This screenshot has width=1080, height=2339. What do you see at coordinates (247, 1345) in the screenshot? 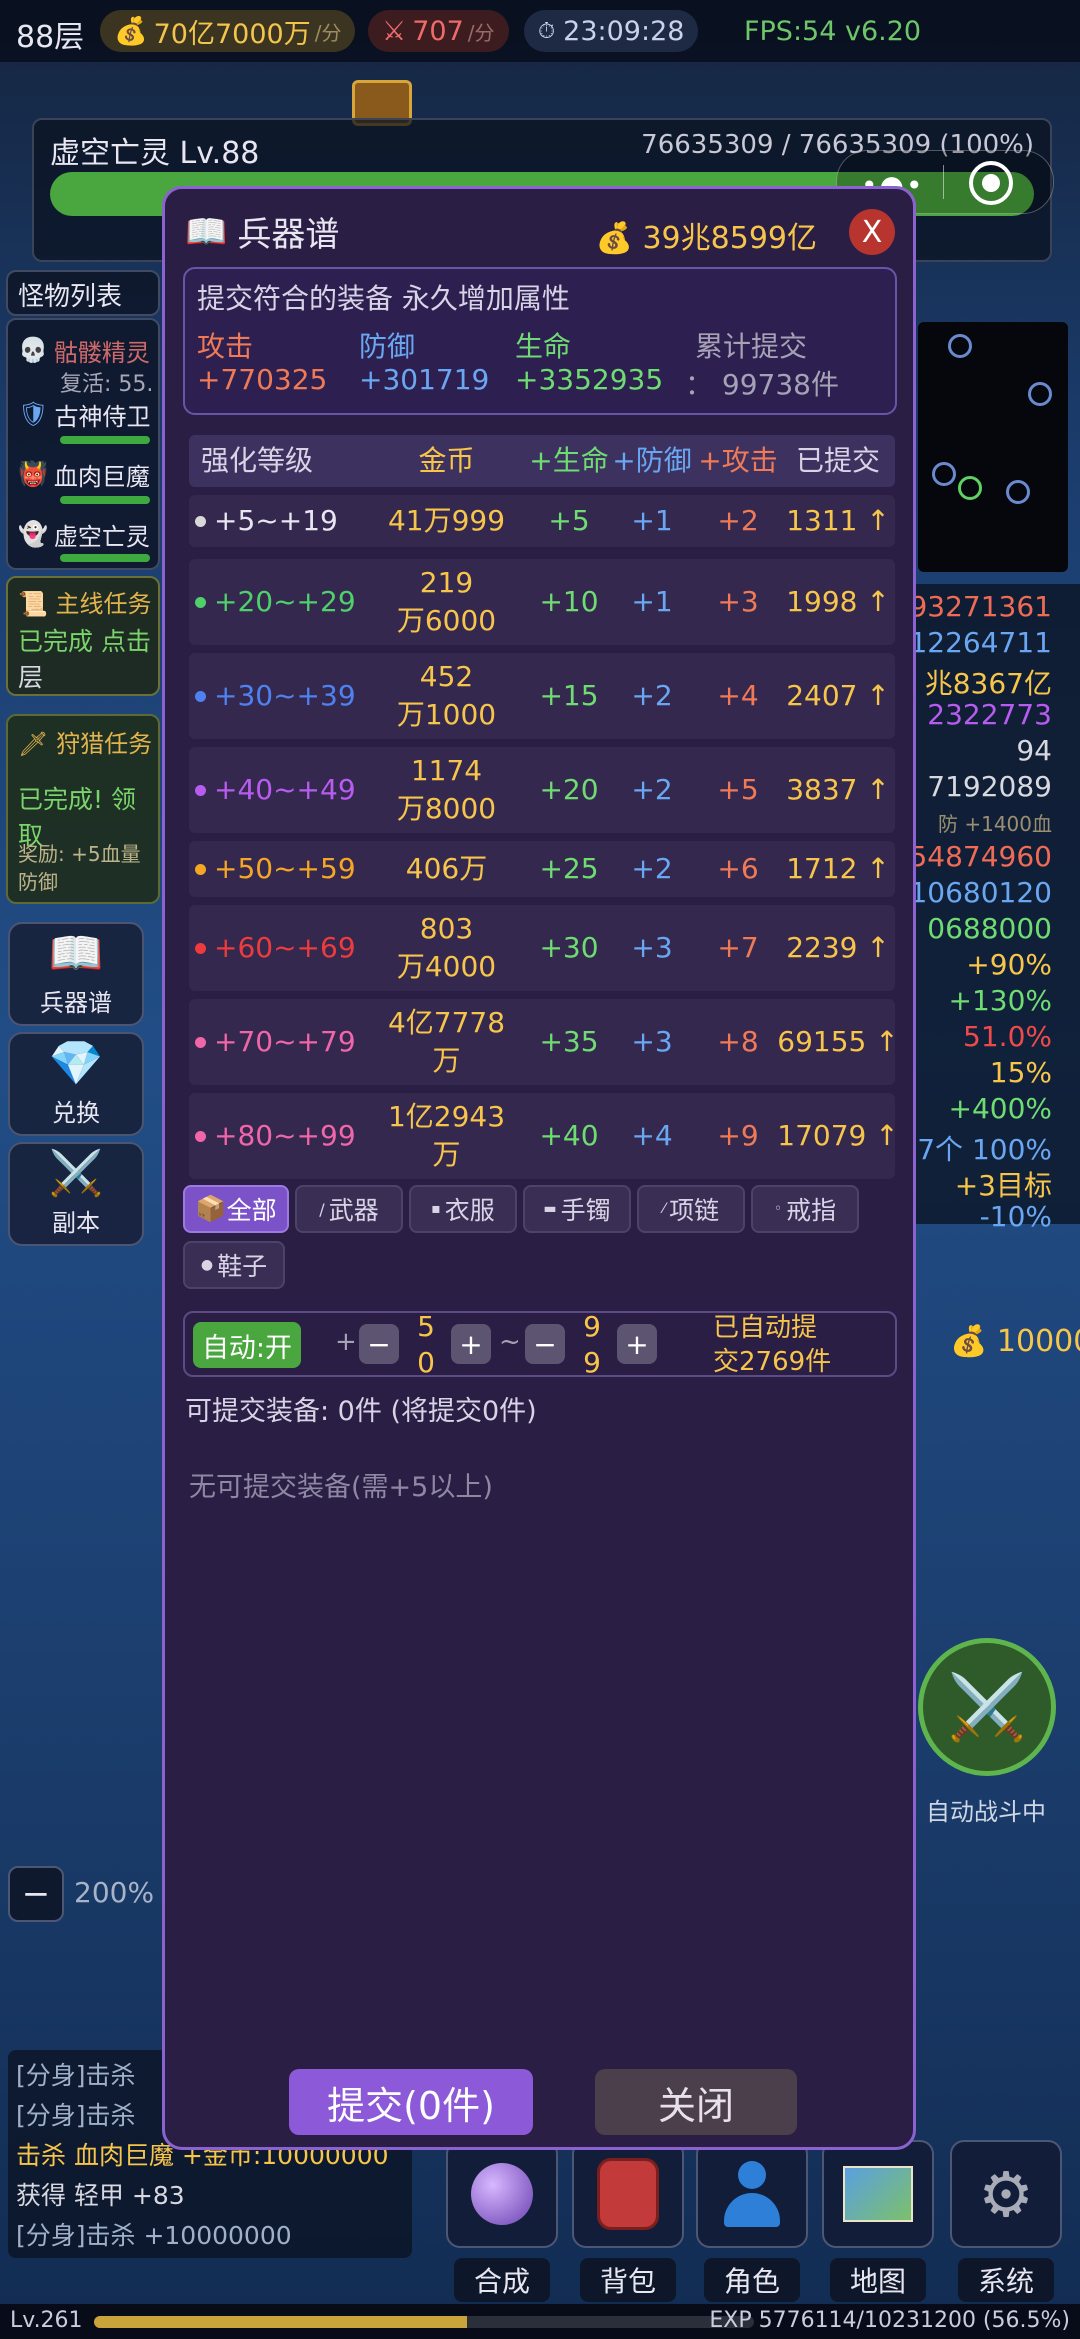
I see `auto-submit-toggle: 自动:开` at bounding box center [247, 1345].